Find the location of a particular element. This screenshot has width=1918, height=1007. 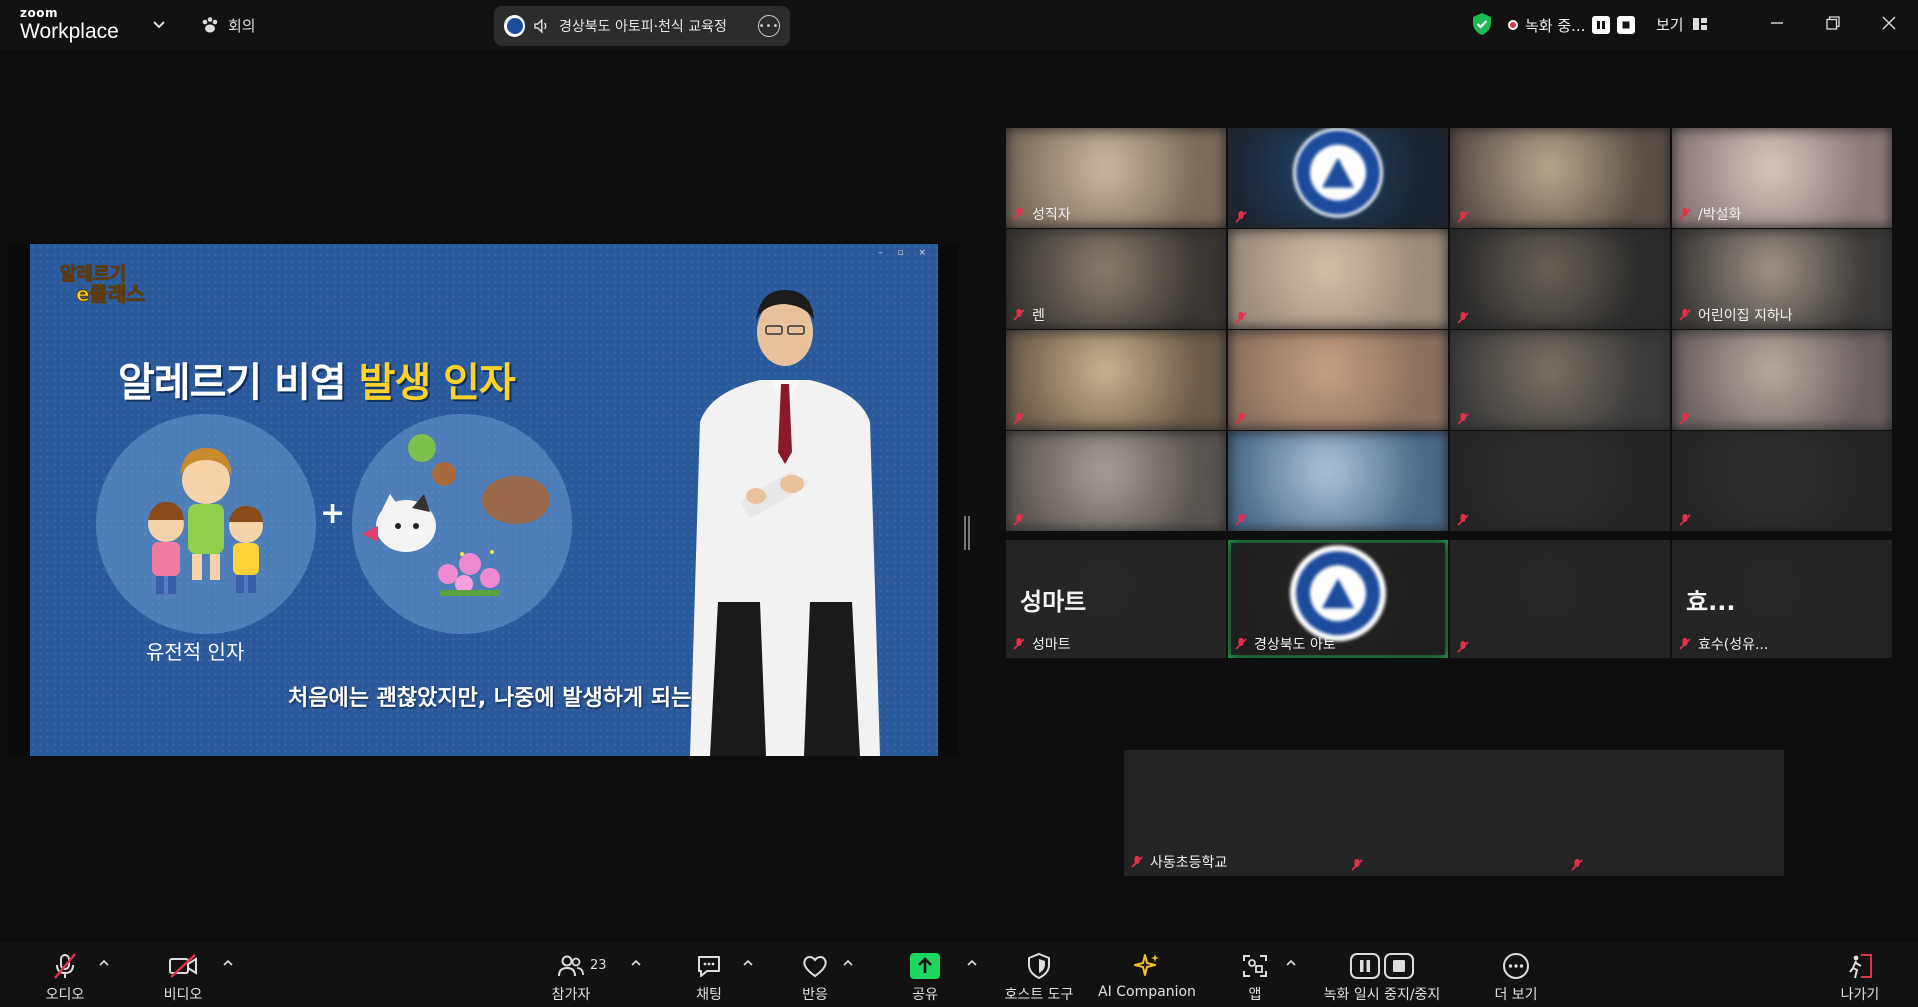

meeting-title-pill: 경상북도 아토피·천식 교육정 ••• is located at coordinates (642, 26).